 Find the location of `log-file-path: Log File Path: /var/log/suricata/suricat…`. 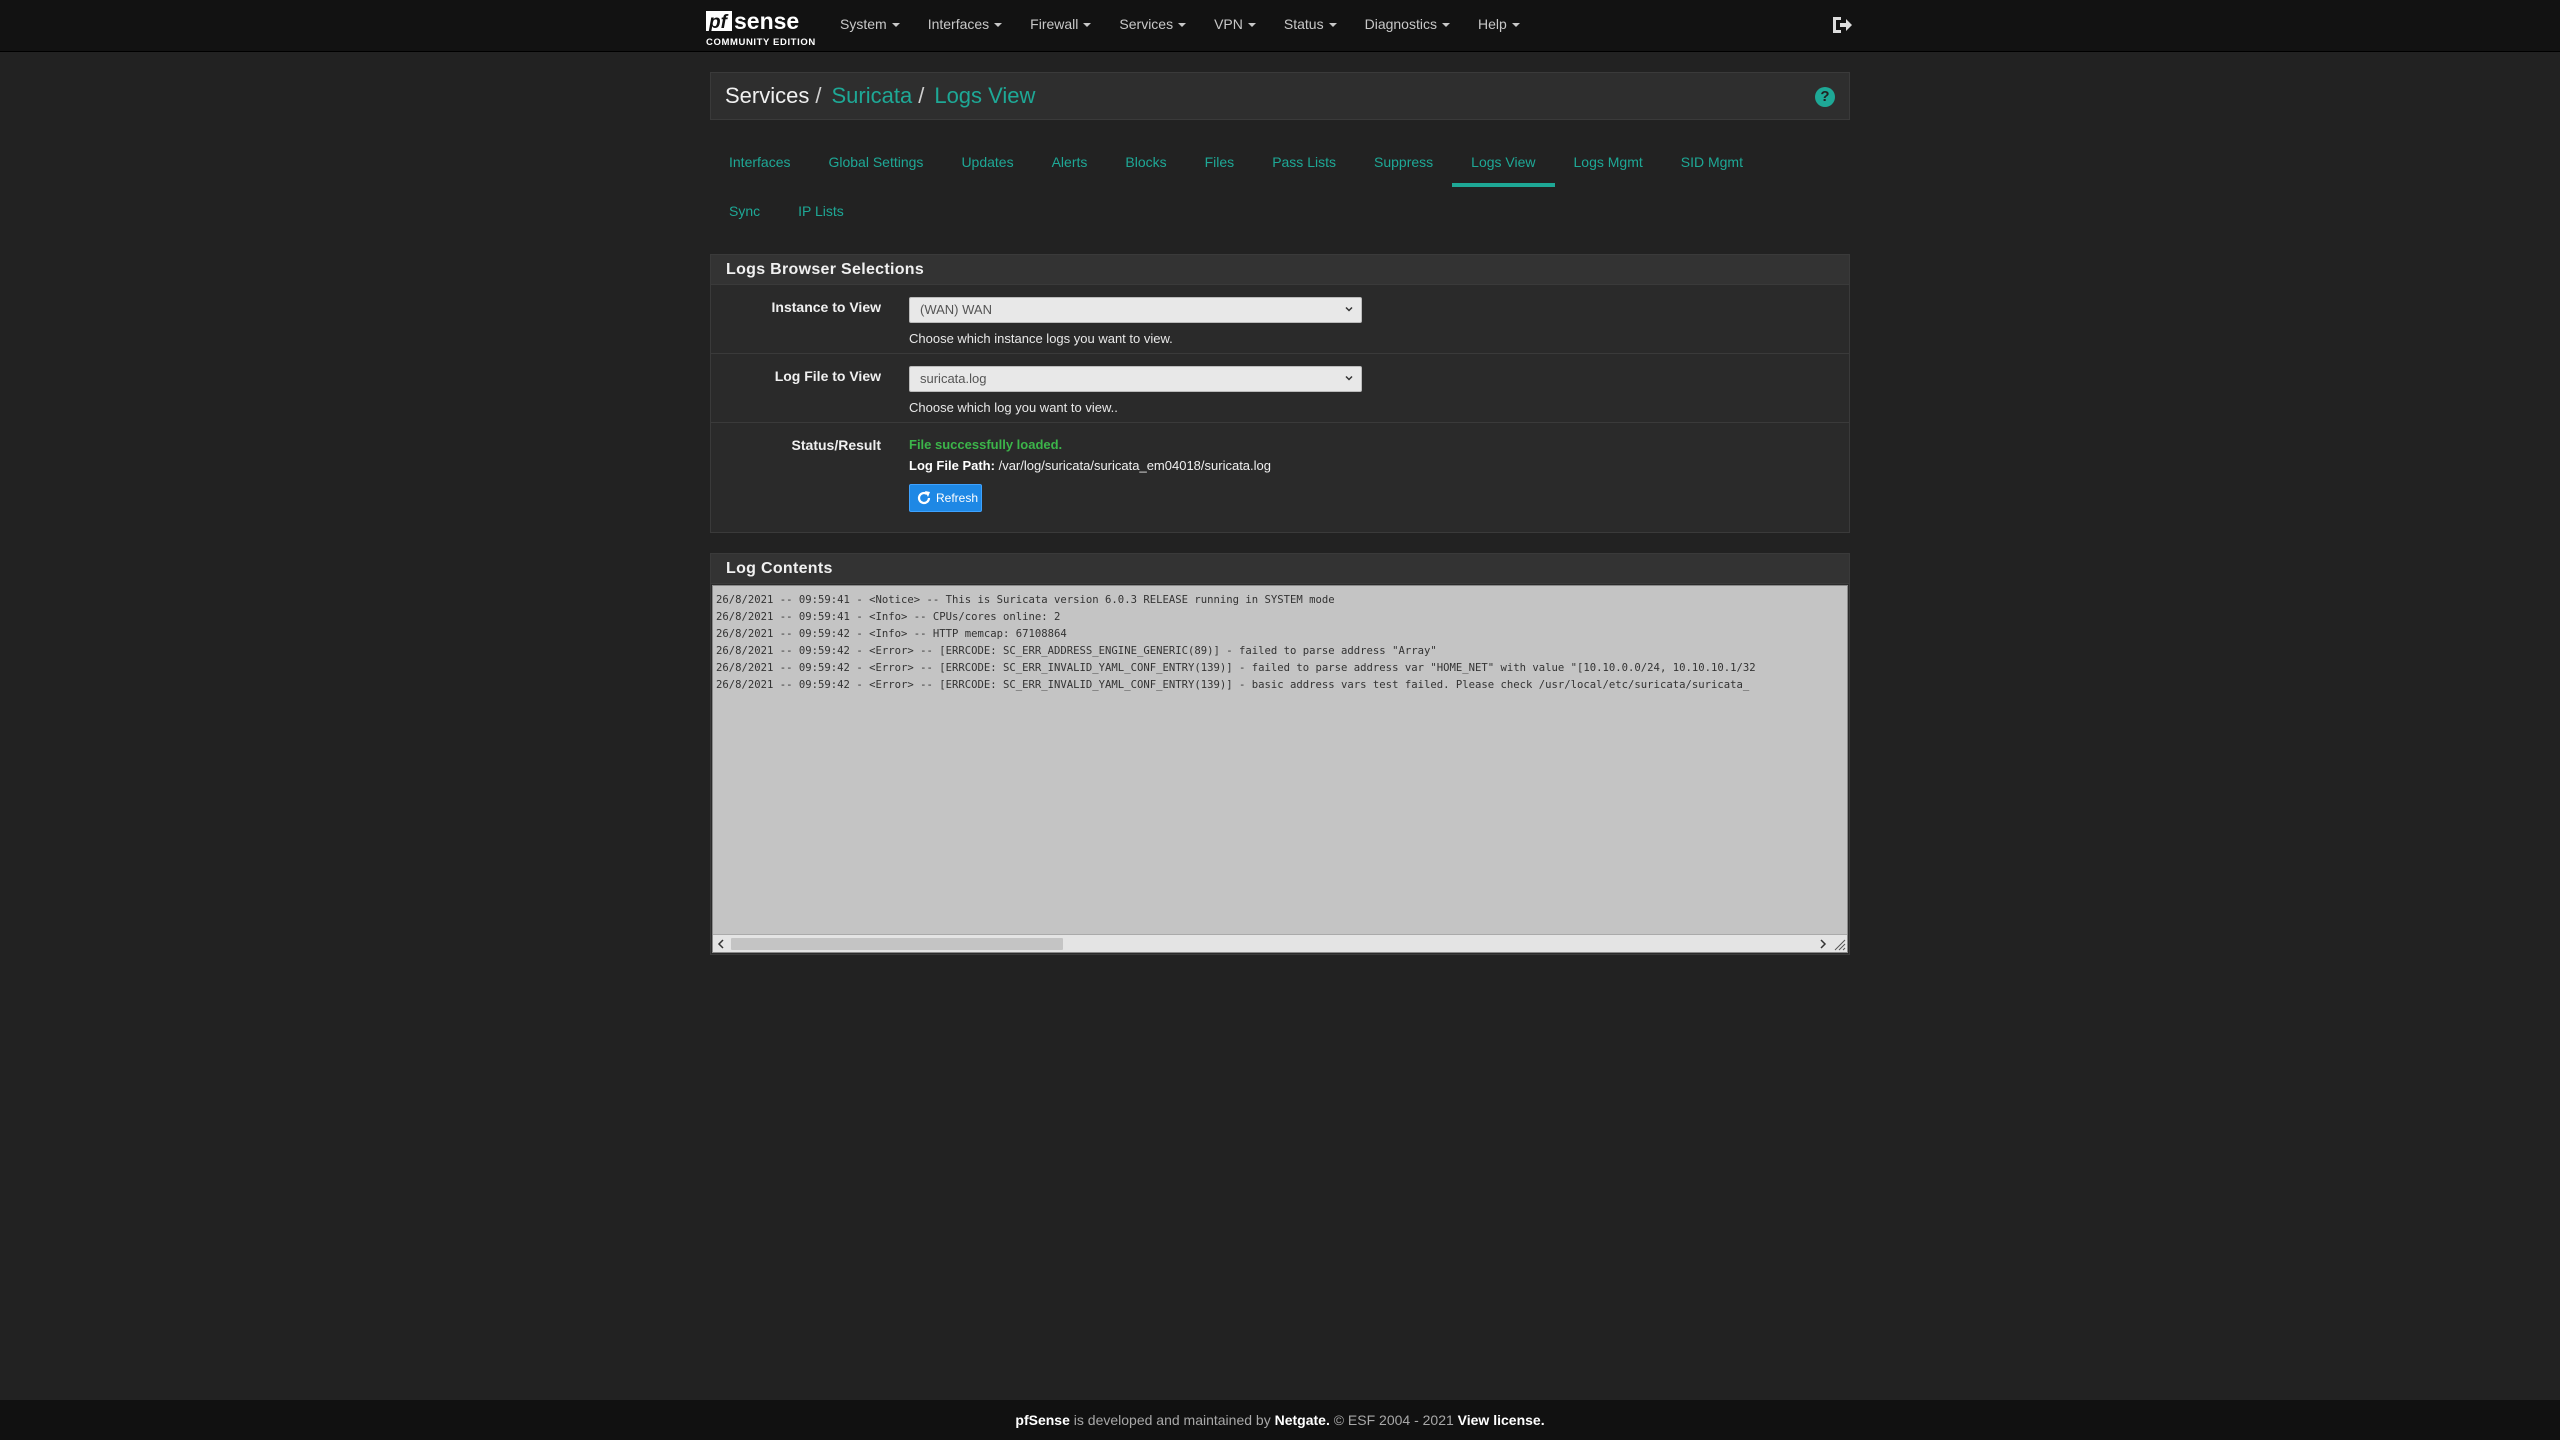

log-file-path: Log File Path: /var/log/suricata/suricat… is located at coordinates (1090, 465).